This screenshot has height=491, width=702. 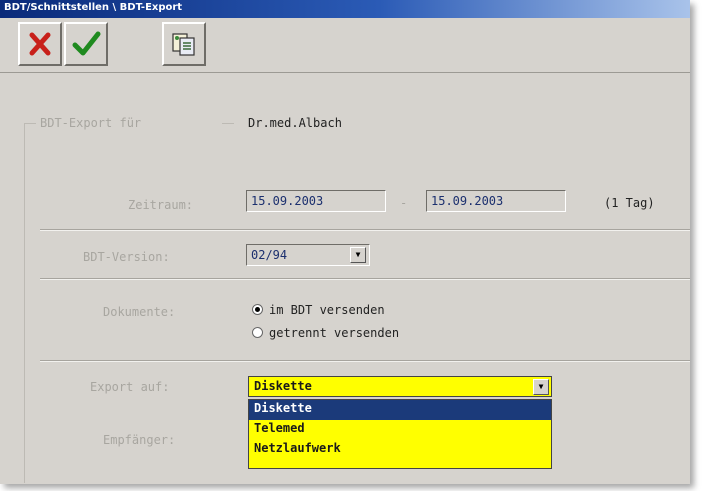 What do you see at coordinates (93, 7) in the screenshot?
I see `window-title: BDT/Schnittstellen \ BDT-Export` at bounding box center [93, 7].